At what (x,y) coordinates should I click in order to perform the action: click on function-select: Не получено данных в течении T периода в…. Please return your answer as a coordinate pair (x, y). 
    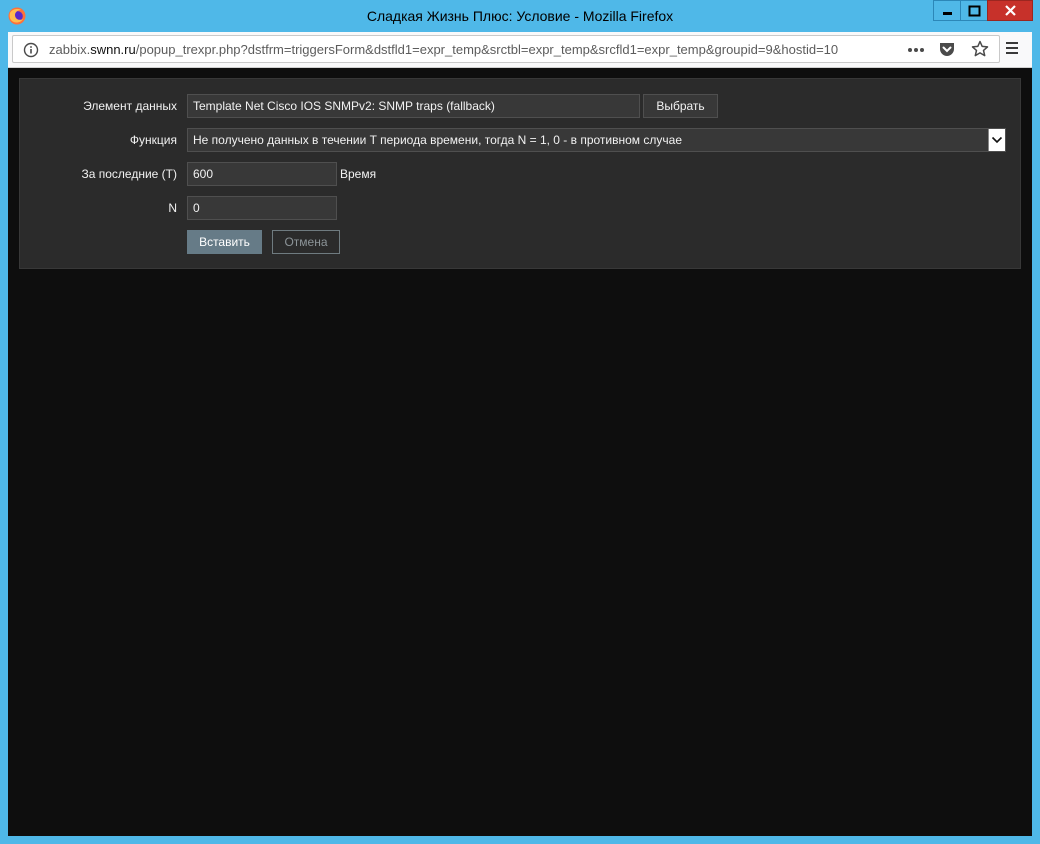
    Looking at the image, I should click on (596, 140).